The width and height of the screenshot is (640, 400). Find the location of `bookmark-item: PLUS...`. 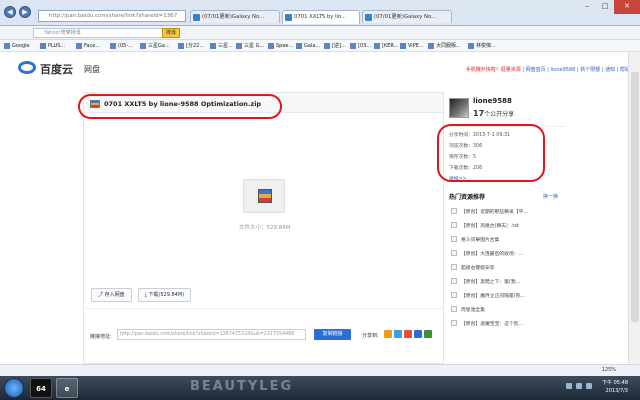

bookmark-item: PLUS... is located at coordinates (52, 46).